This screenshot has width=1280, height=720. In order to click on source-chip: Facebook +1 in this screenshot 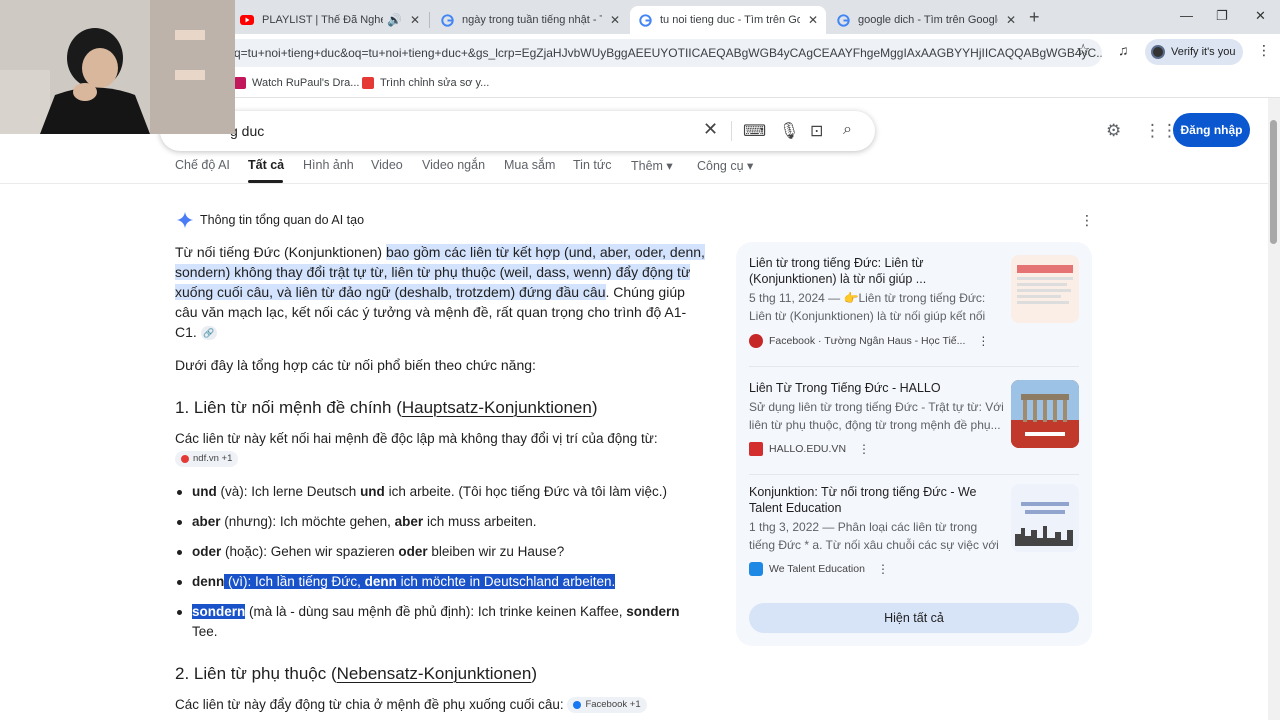, I will do `click(607, 705)`.